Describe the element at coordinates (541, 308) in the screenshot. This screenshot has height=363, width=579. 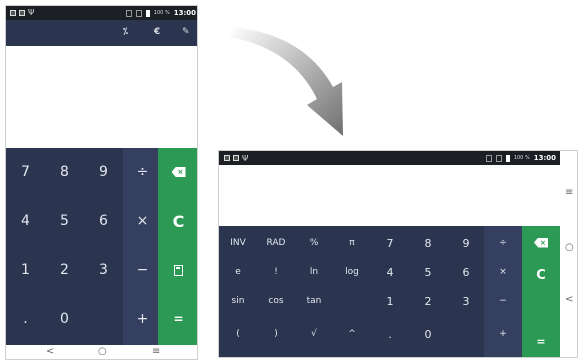
I see `empty-action-slot` at that location.